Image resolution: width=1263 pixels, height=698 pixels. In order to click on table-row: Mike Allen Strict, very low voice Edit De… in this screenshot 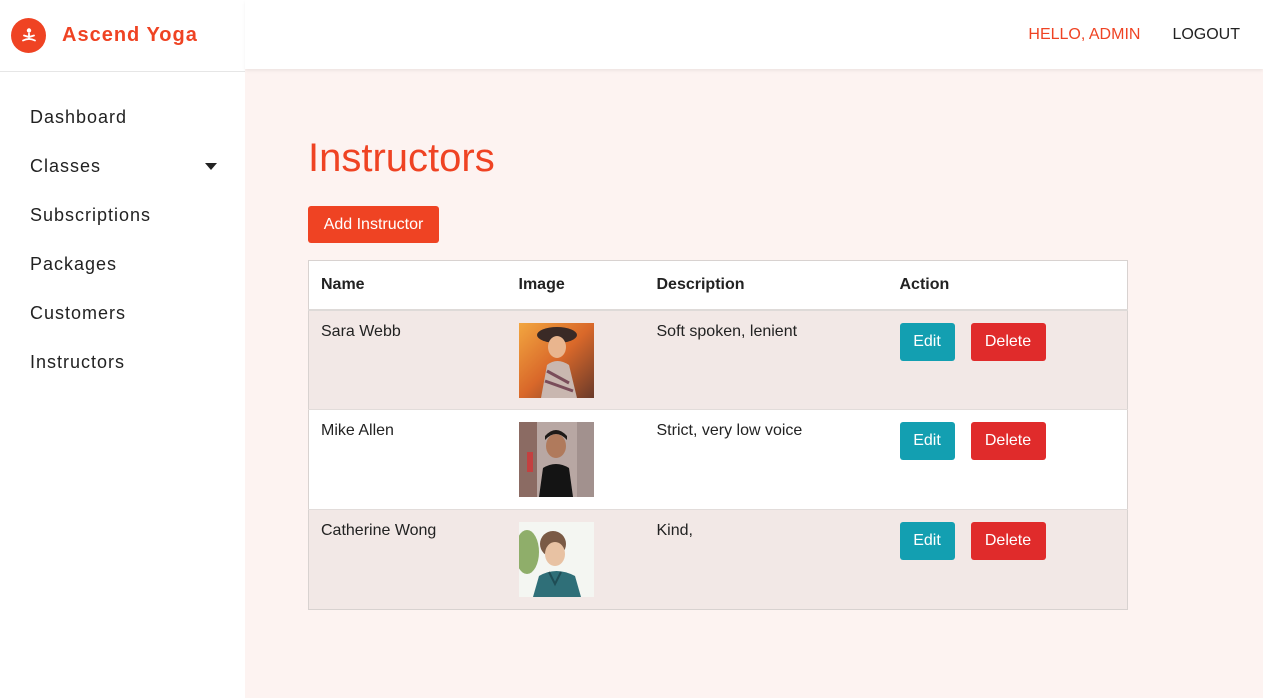, I will do `click(718, 459)`.